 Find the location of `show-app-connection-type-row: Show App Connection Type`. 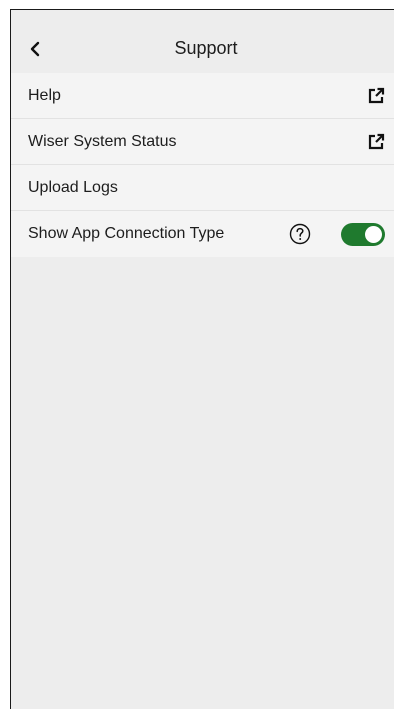

show-app-connection-type-row: Show App Connection Type is located at coordinates (202, 234).